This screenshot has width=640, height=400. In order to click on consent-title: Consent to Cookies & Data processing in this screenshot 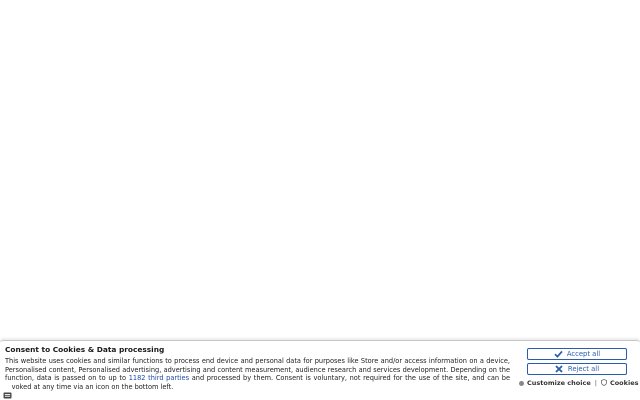, I will do `click(85, 349)`.